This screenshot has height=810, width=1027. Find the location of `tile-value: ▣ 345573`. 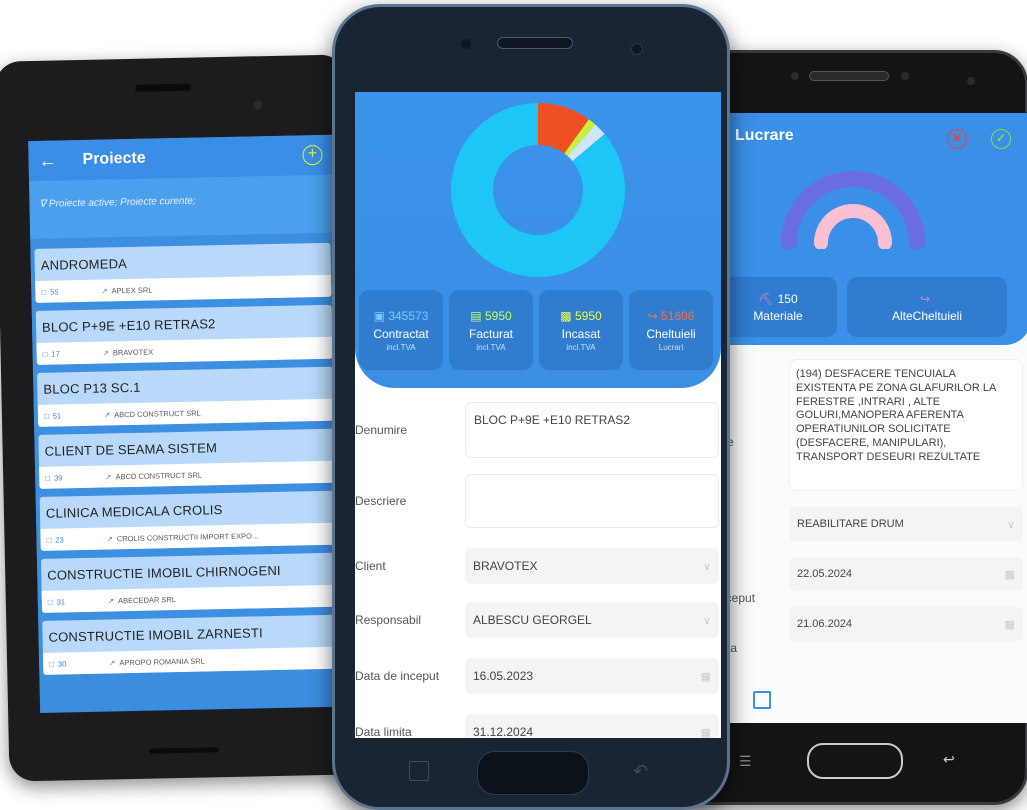

tile-value: ▣ 345573 is located at coordinates (401, 316).